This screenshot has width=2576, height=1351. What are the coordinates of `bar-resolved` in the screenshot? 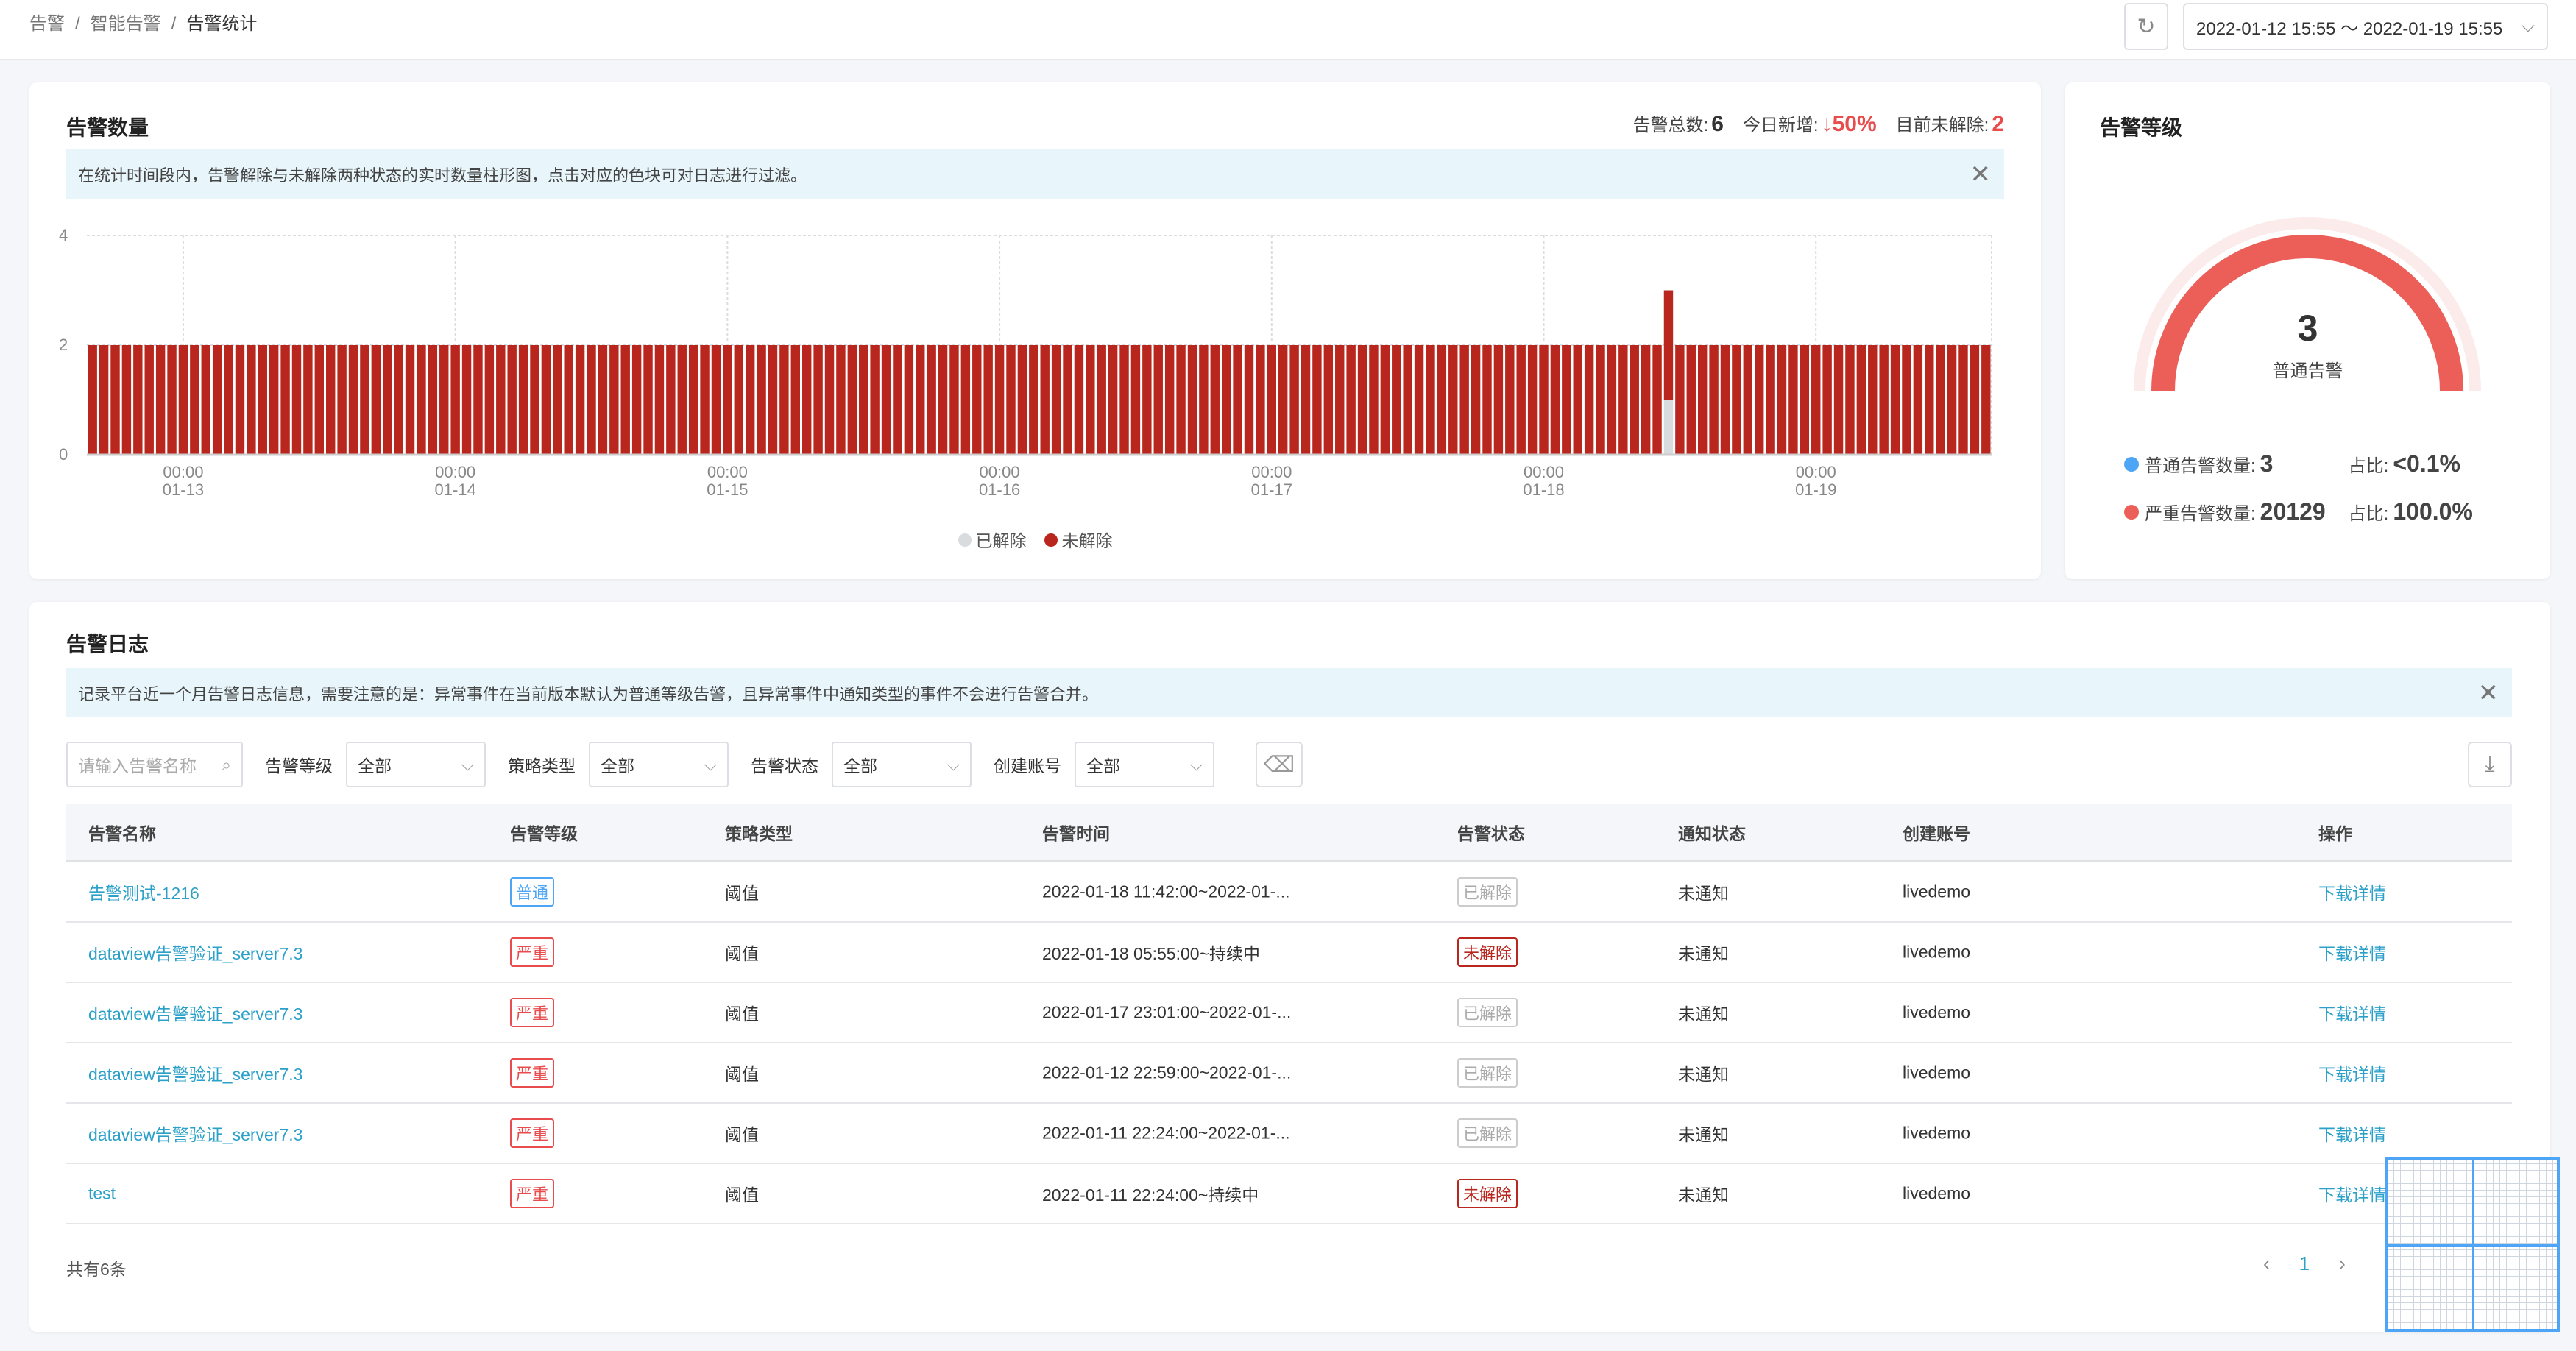 It's located at (1668, 427).